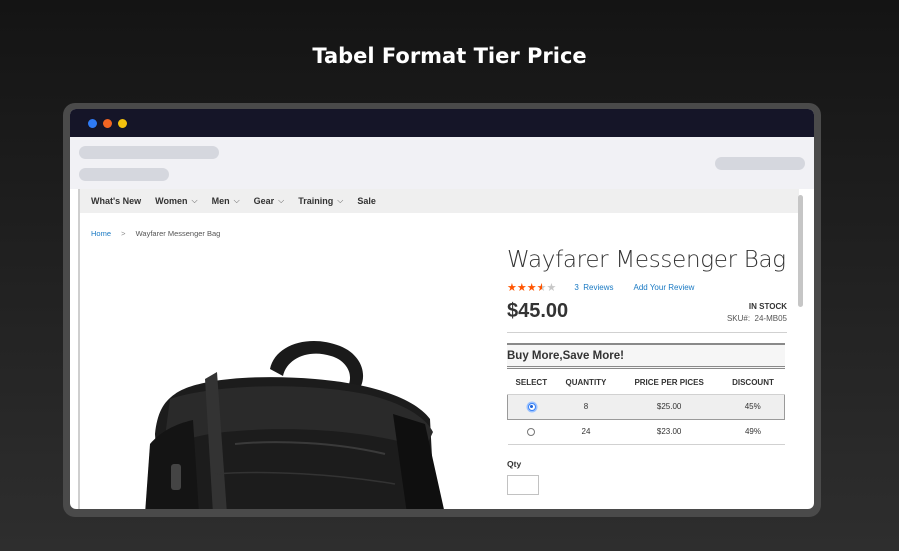 The image size is (899, 551). I want to click on site-header-placeholder, so click(442, 163).